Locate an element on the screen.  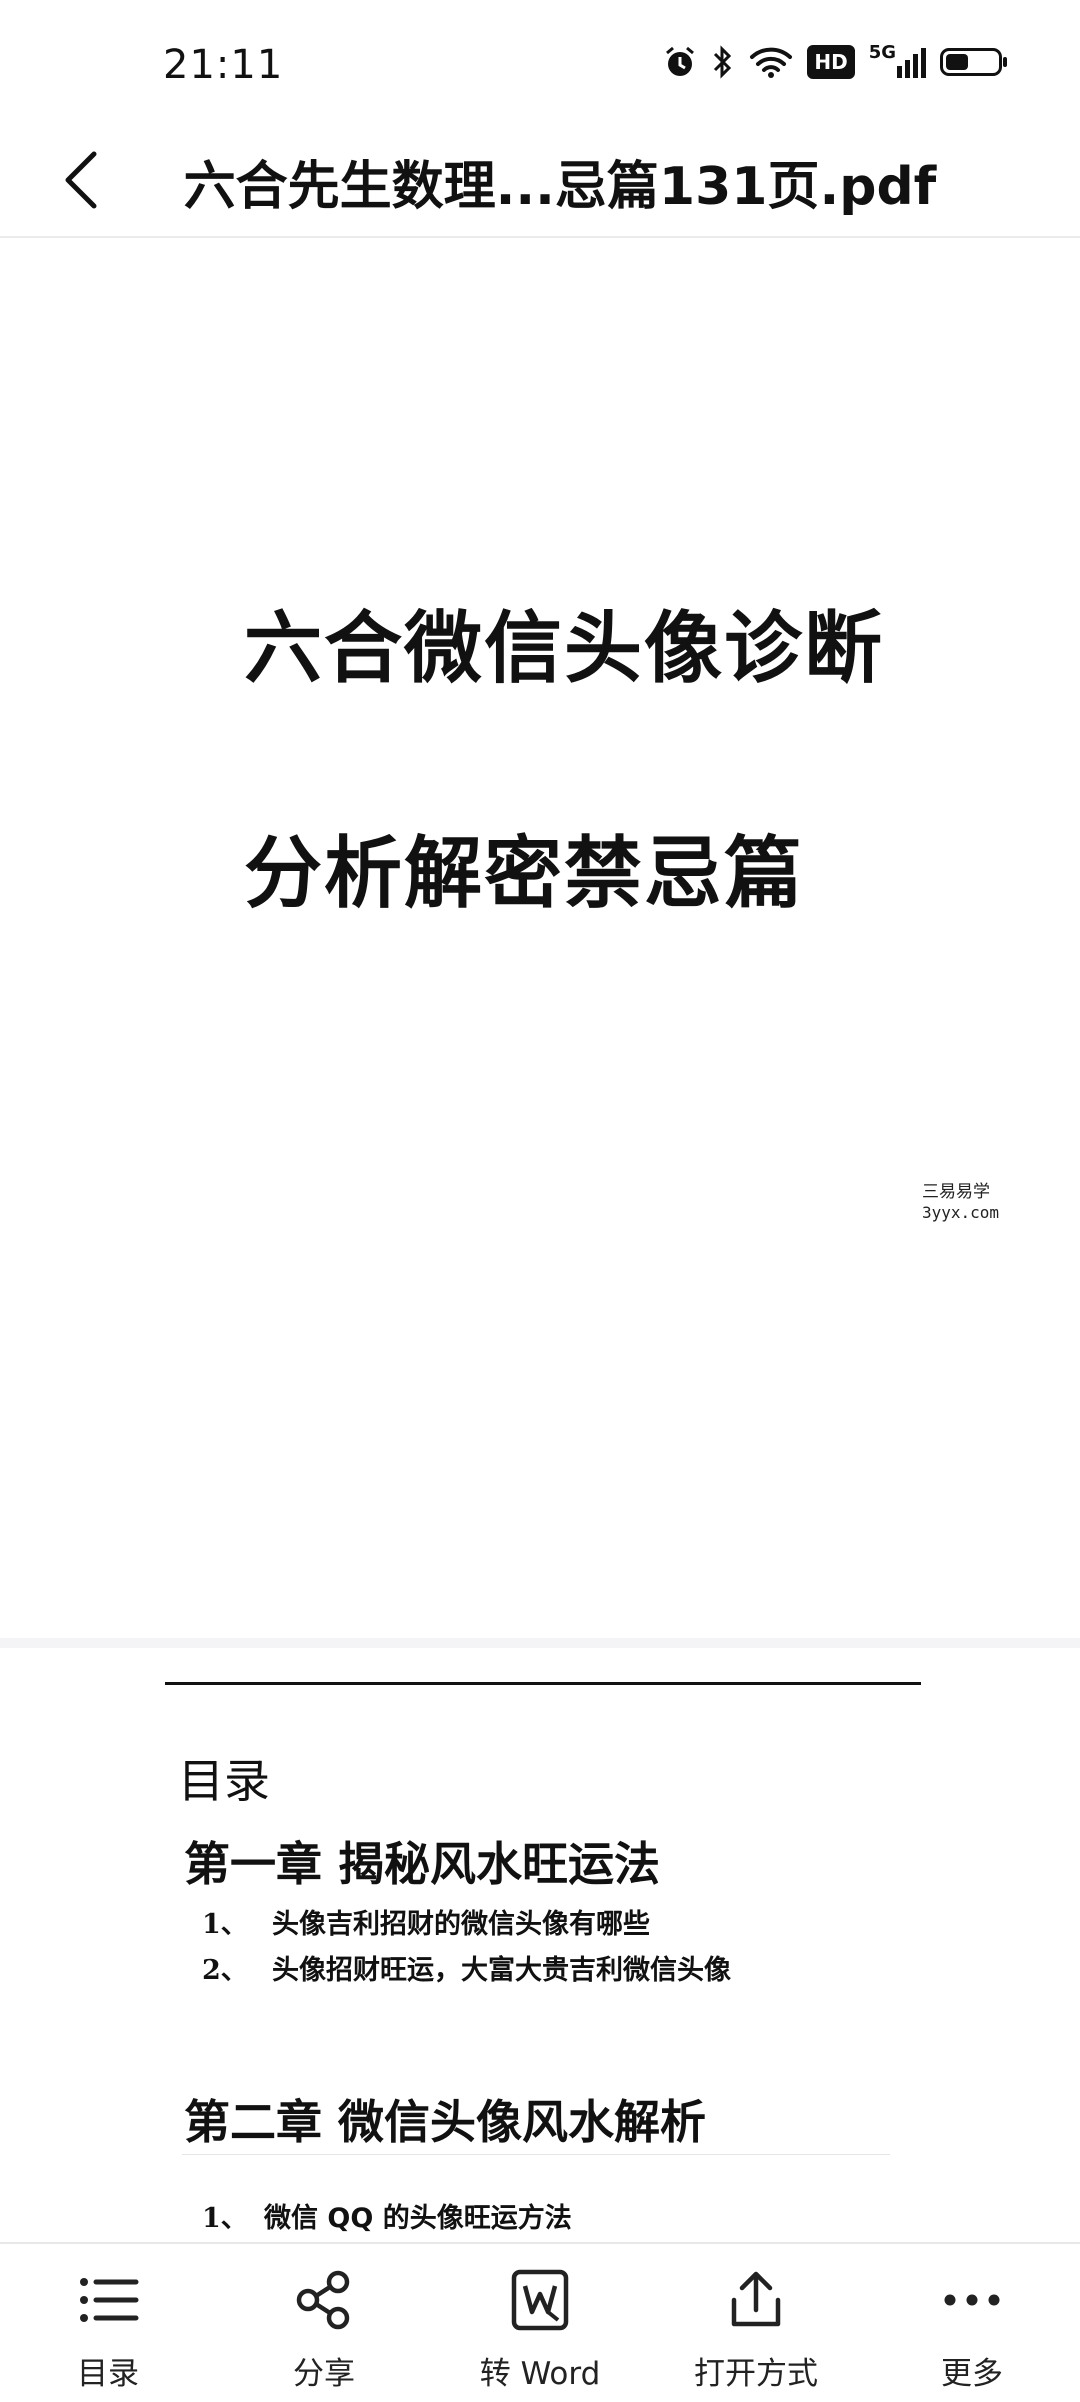
word-convert-icon is located at coordinates (540, 2300).